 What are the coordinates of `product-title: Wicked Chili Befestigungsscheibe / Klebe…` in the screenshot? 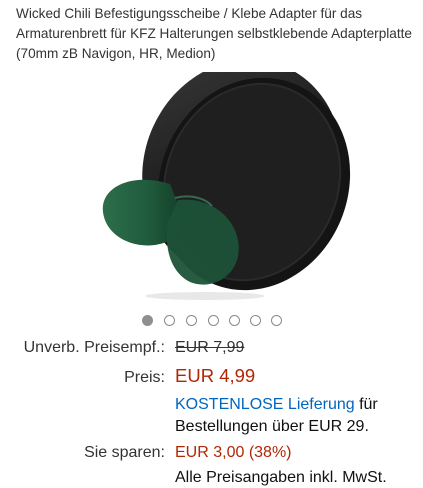 It's located at (214, 33).